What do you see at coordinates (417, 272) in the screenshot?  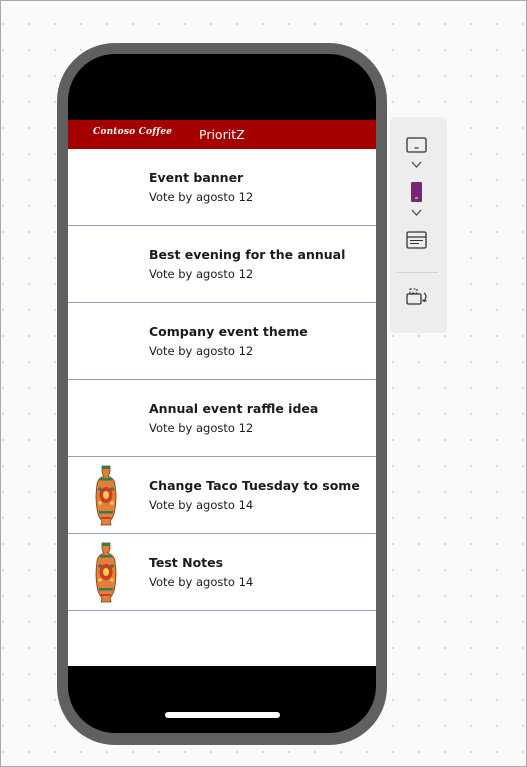 I see `toolbar-divider` at bounding box center [417, 272].